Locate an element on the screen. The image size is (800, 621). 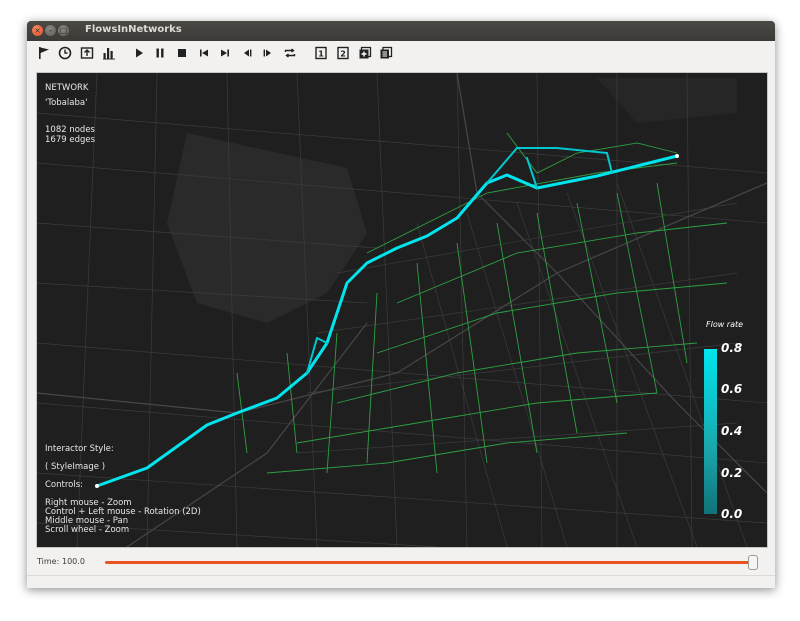
control-scroll-wheel: Scroll wheel - Zoom is located at coordinates (87, 530).